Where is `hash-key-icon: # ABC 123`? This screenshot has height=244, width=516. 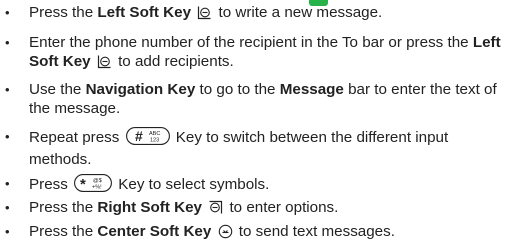
hash-key-icon: # ABC 123 is located at coordinates (147, 138).